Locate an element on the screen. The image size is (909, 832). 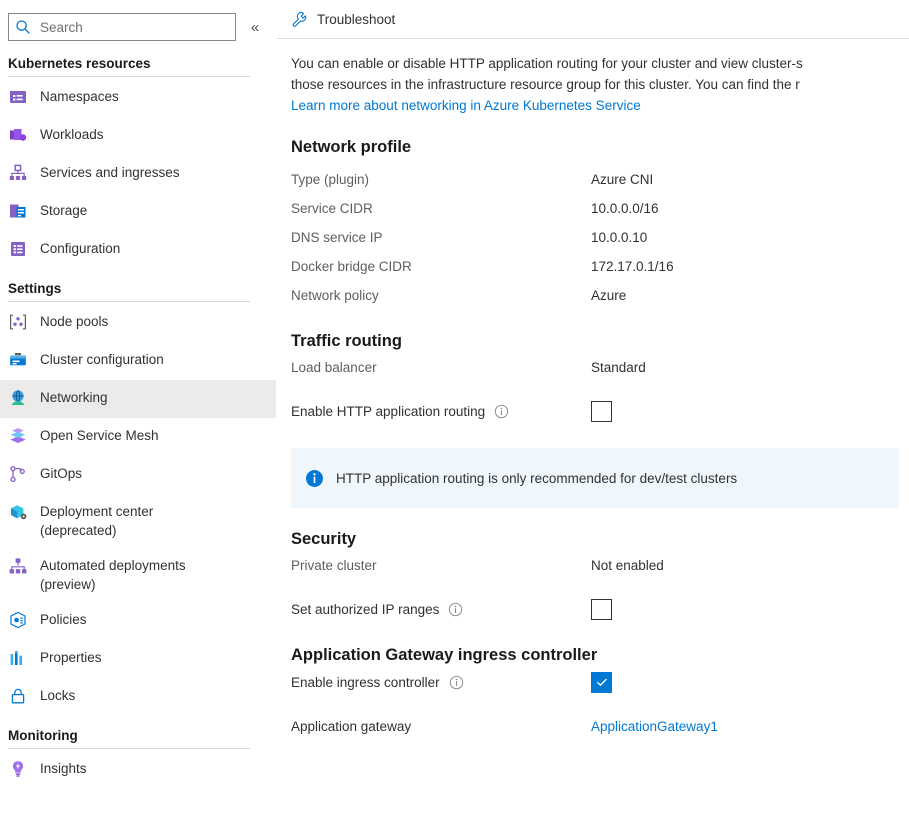
application-gateway-link: ApplicationGateway1 is located at coordinates (654, 726).